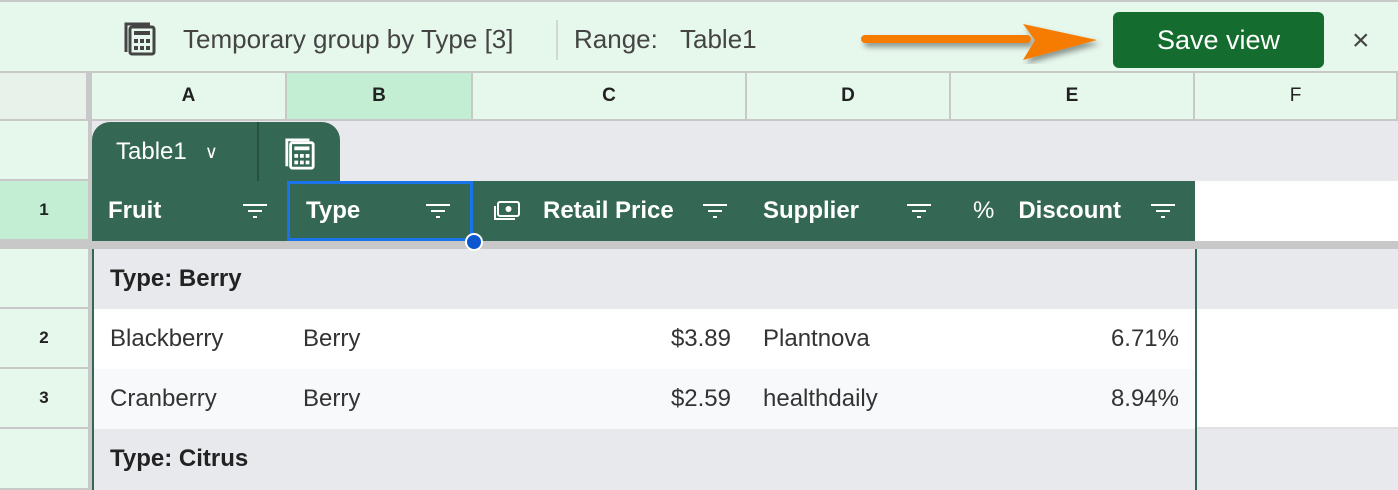  What do you see at coordinates (46, 339) in the screenshot?
I see `row-header-2: 2` at bounding box center [46, 339].